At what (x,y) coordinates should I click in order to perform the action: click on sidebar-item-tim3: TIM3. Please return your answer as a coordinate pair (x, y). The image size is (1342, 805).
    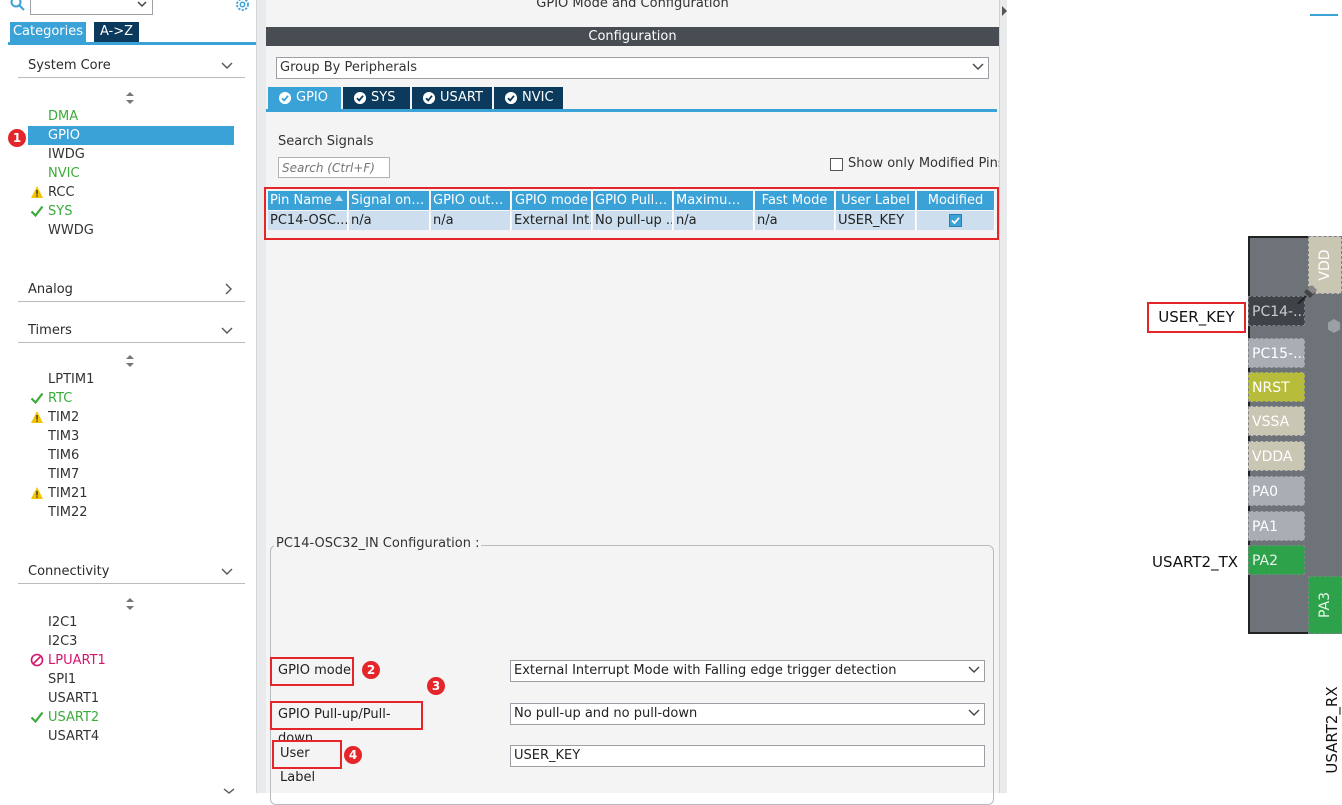
    Looking at the image, I should click on (63, 436).